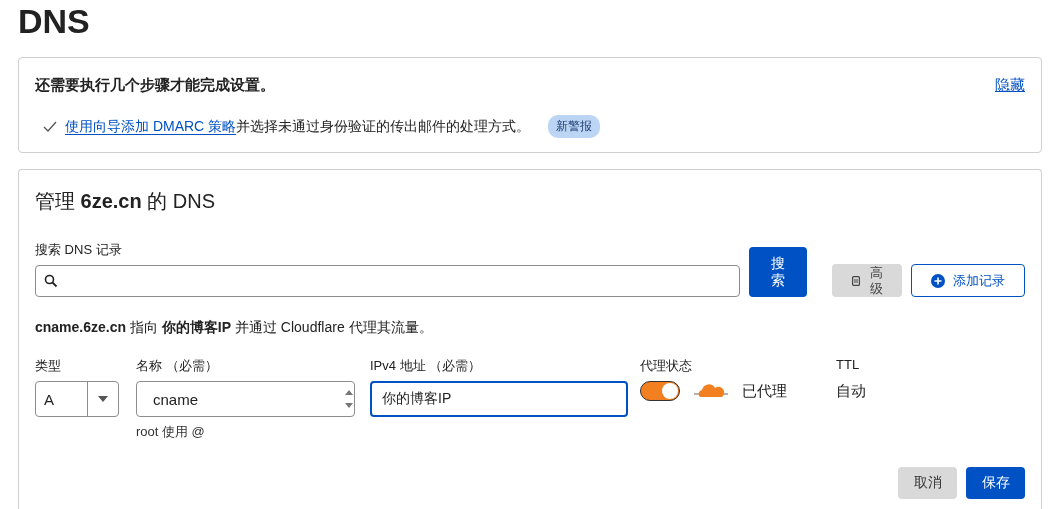  I want to click on cancel-button: 取消, so click(927, 483).